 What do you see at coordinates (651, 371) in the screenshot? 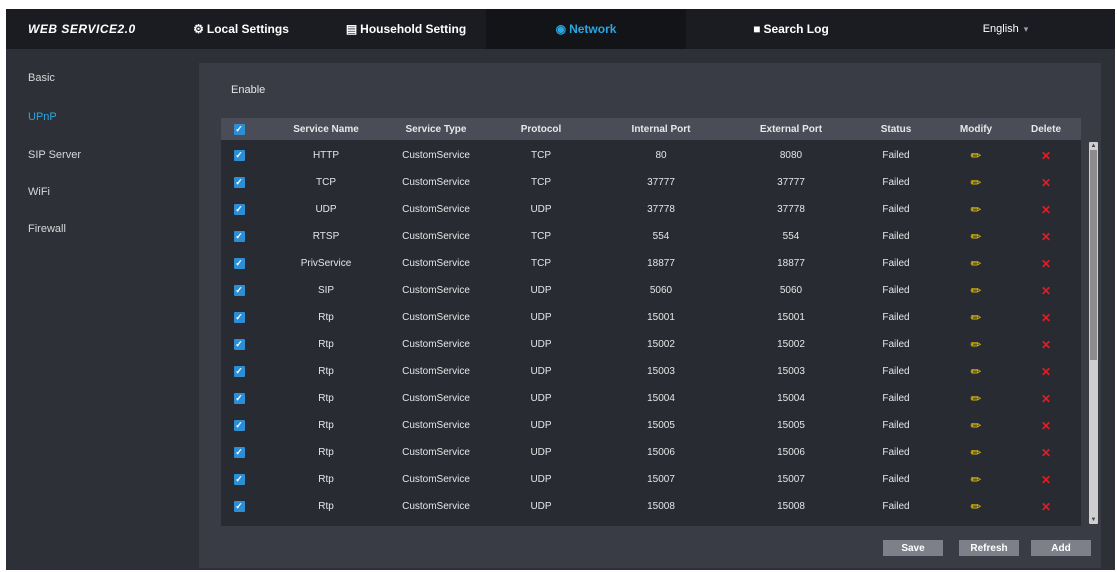
I see `table-row: ✓ Rtp CustomService UDP 15003 15003 Failed ✏ ✕` at bounding box center [651, 371].